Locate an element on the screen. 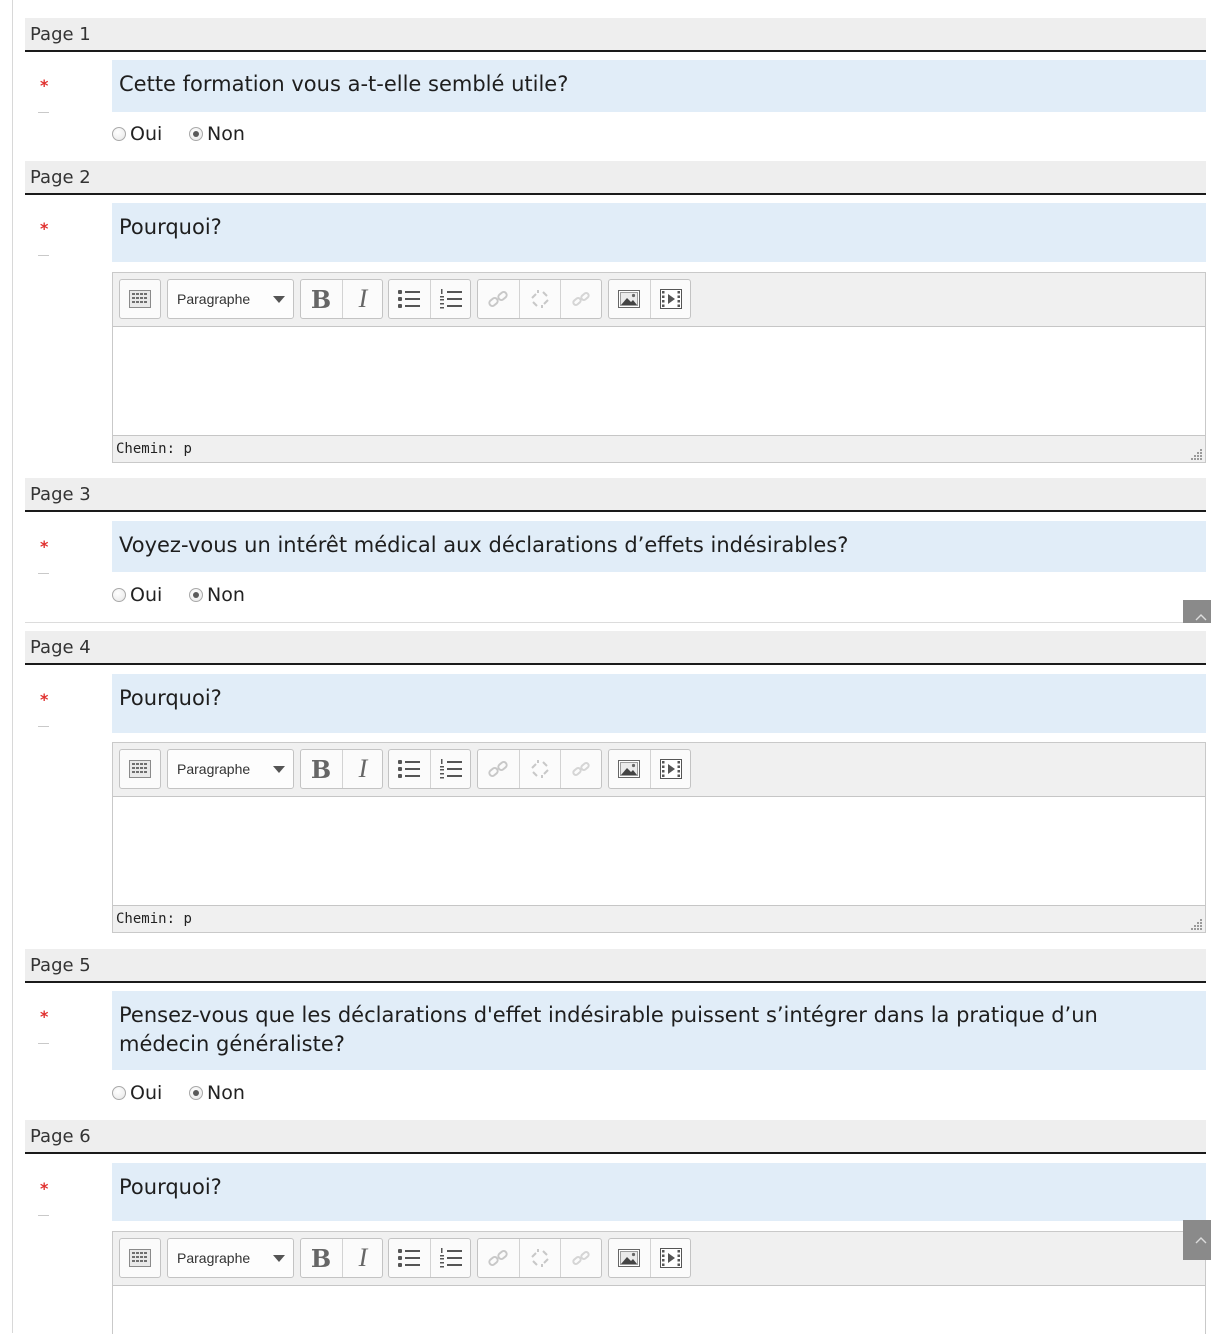 This screenshot has height=1334, width=1211. page-header: Page 4 is located at coordinates (615, 648).